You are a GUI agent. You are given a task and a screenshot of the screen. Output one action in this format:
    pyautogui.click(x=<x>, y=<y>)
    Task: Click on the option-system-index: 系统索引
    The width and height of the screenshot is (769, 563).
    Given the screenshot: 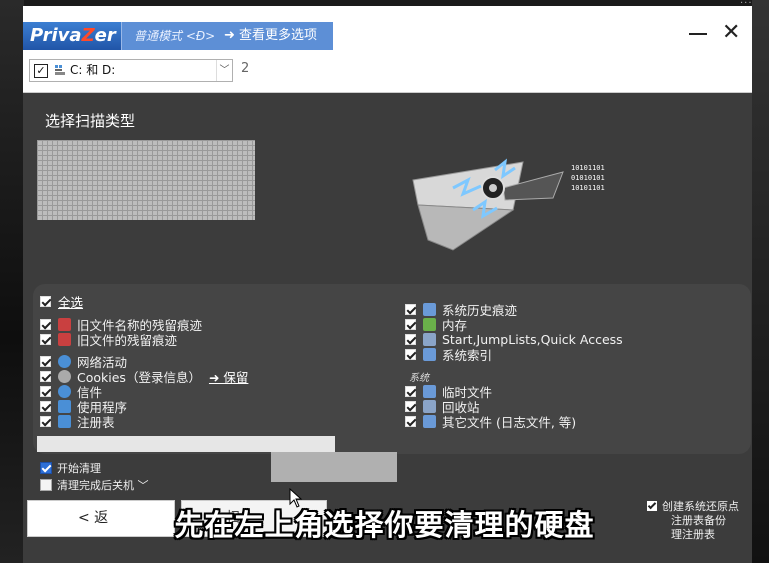 What is the action you would take?
    pyautogui.click(x=448, y=355)
    